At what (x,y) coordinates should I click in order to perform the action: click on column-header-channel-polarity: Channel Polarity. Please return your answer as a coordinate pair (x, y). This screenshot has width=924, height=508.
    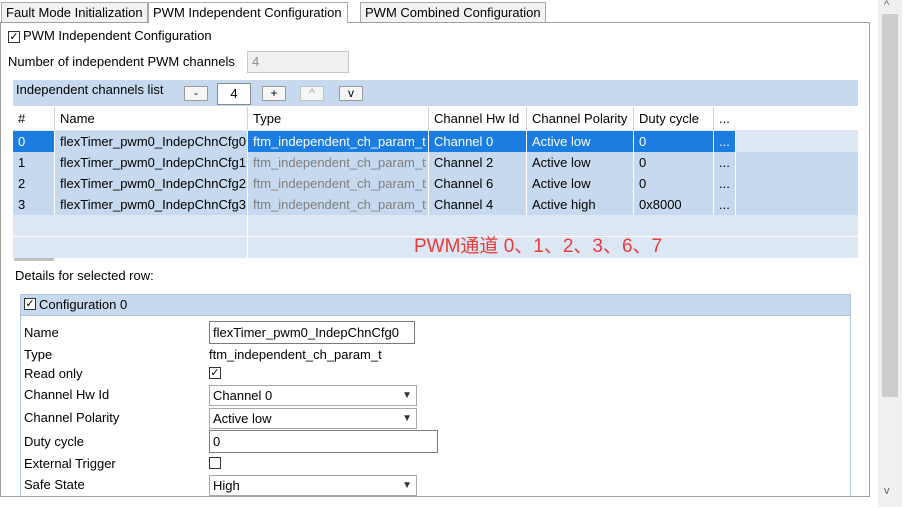
    Looking at the image, I should click on (580, 118).